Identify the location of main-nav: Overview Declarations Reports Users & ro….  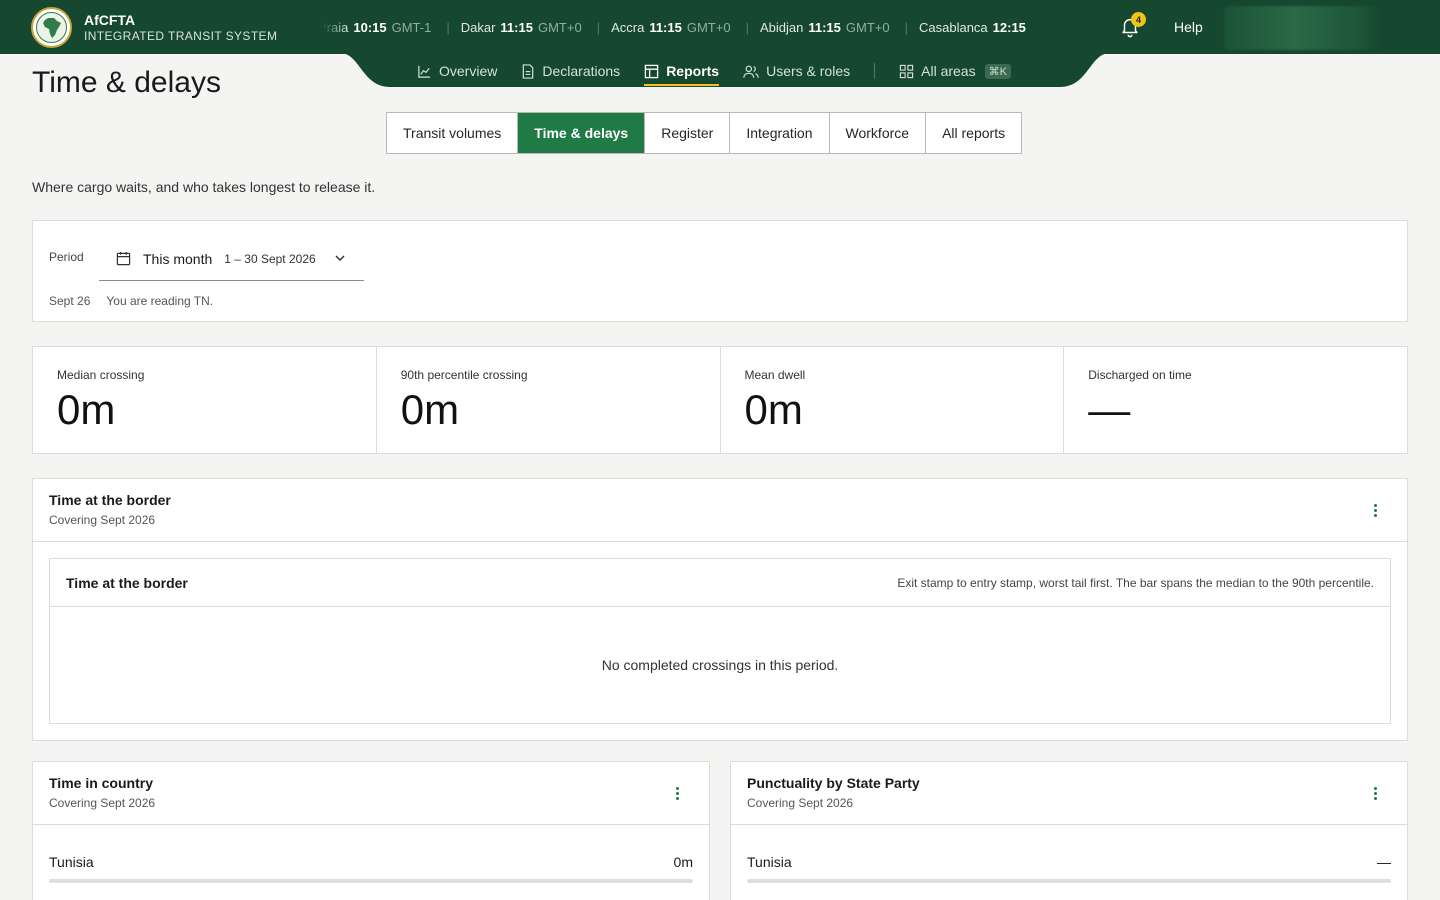
(726, 71).